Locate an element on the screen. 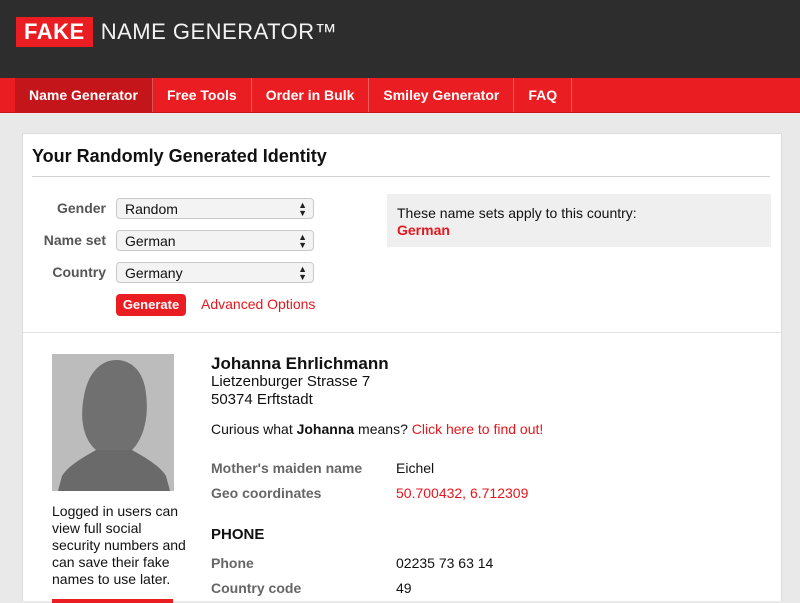  first-name: Johanna is located at coordinates (325, 429).